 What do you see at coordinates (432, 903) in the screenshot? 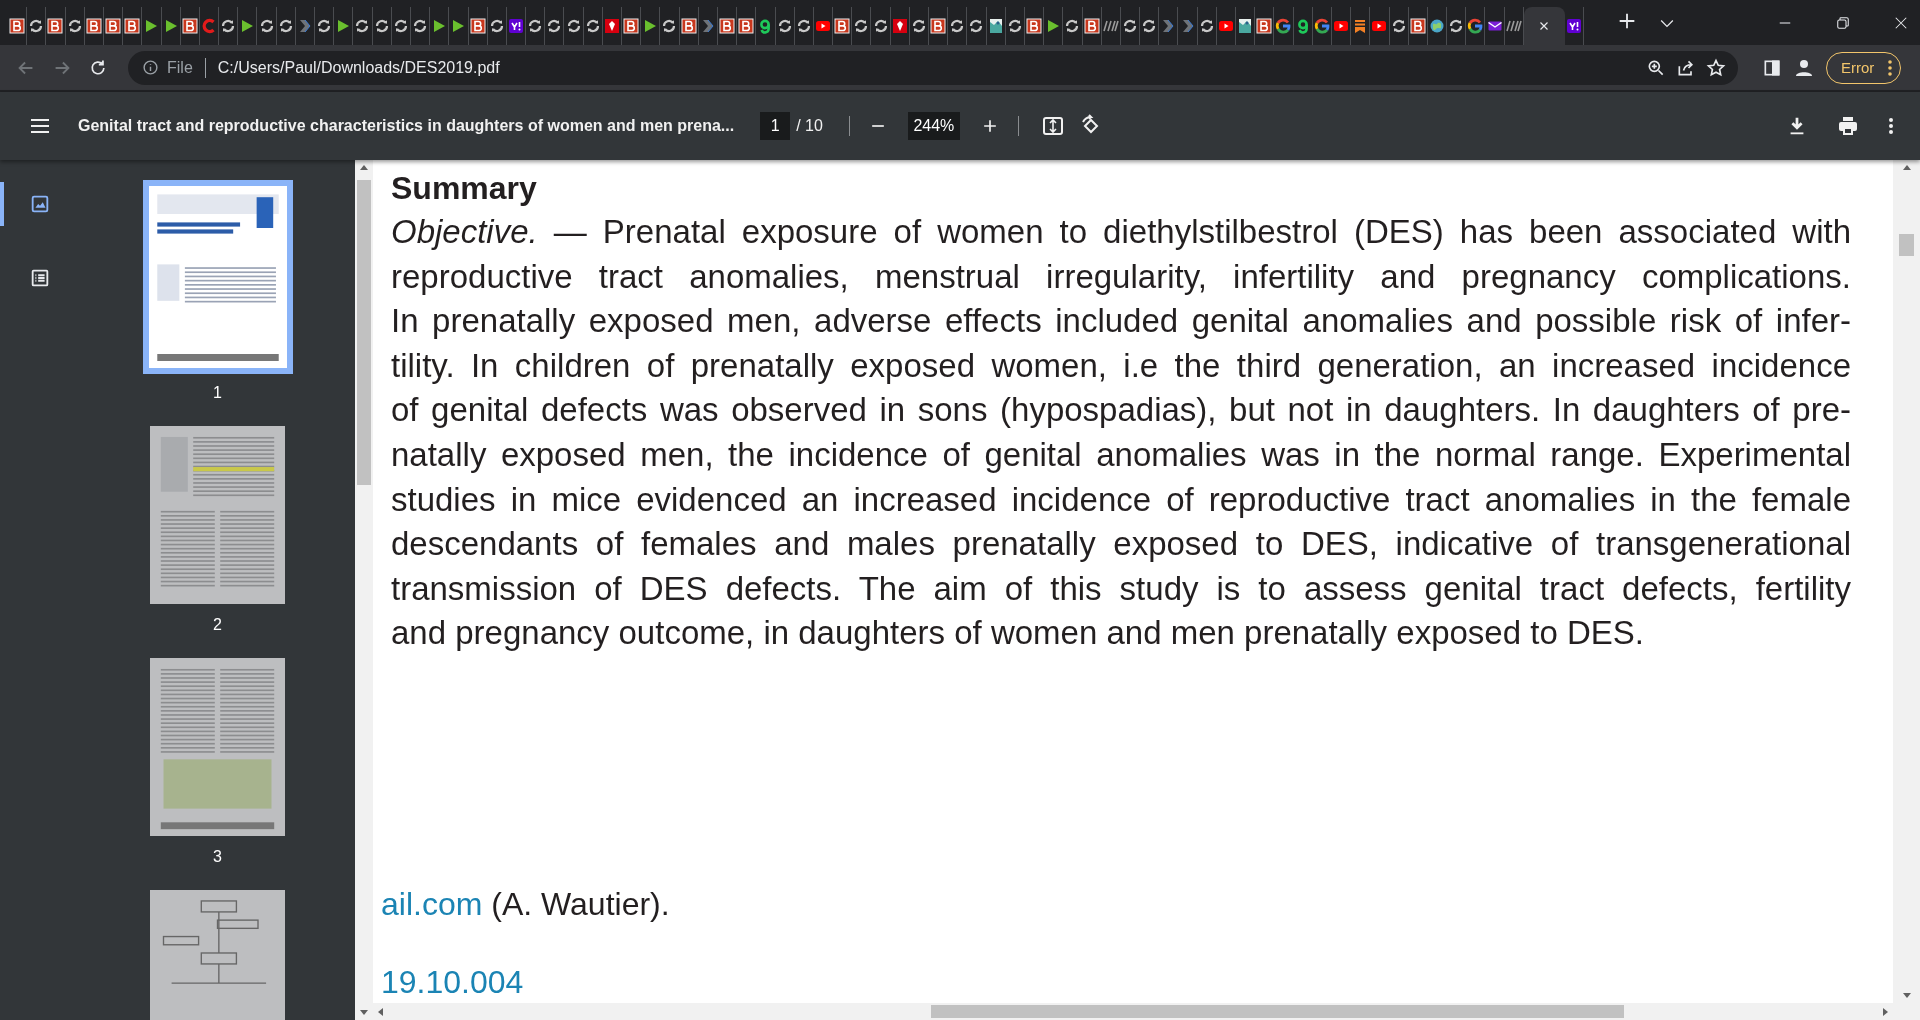
I see `email-link: ail.com` at bounding box center [432, 903].